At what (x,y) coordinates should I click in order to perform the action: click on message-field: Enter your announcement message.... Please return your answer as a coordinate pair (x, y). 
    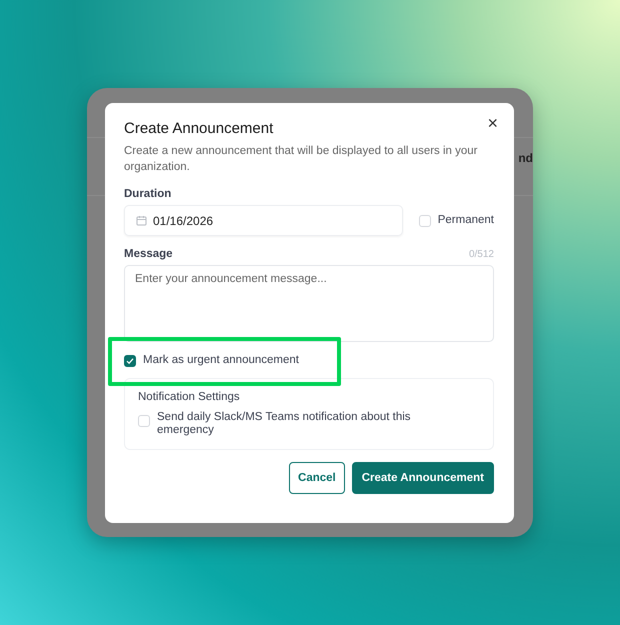
    Looking at the image, I should click on (309, 303).